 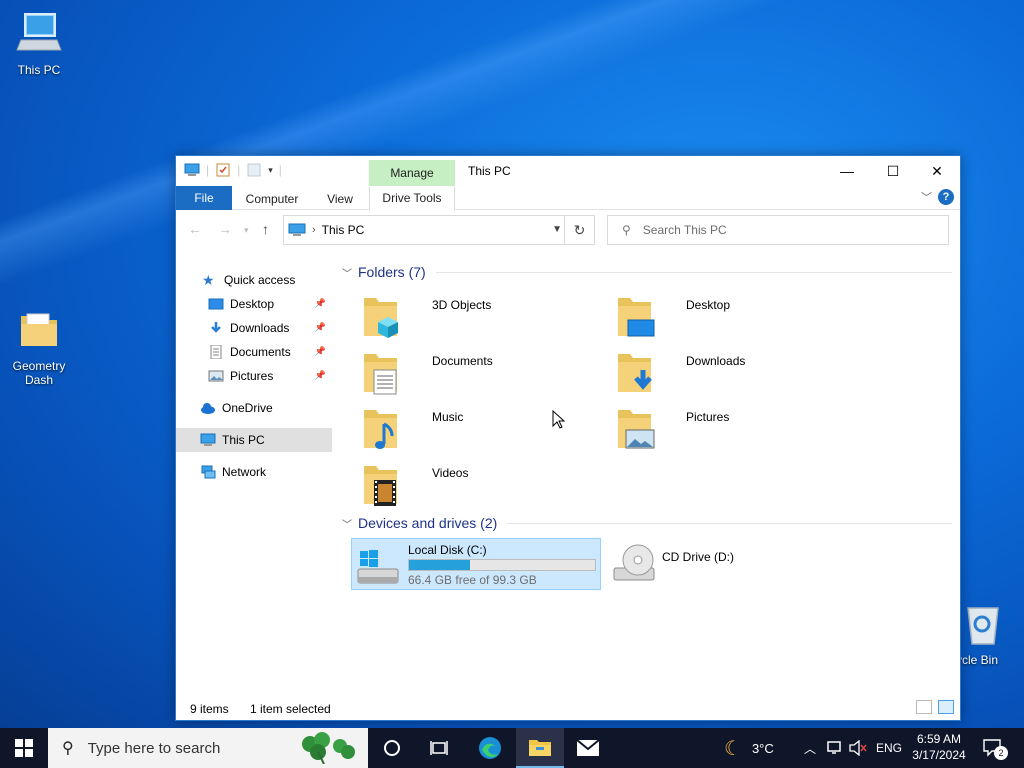 I want to click on drive-name: CD Drive (D:), so click(x=698, y=557).